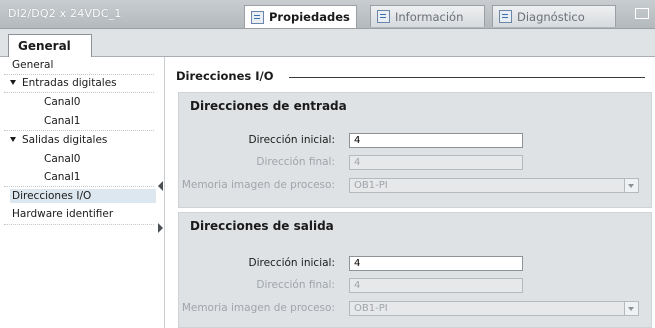  What do you see at coordinates (436, 263) in the screenshot?
I see `output-start-address-field` at bounding box center [436, 263].